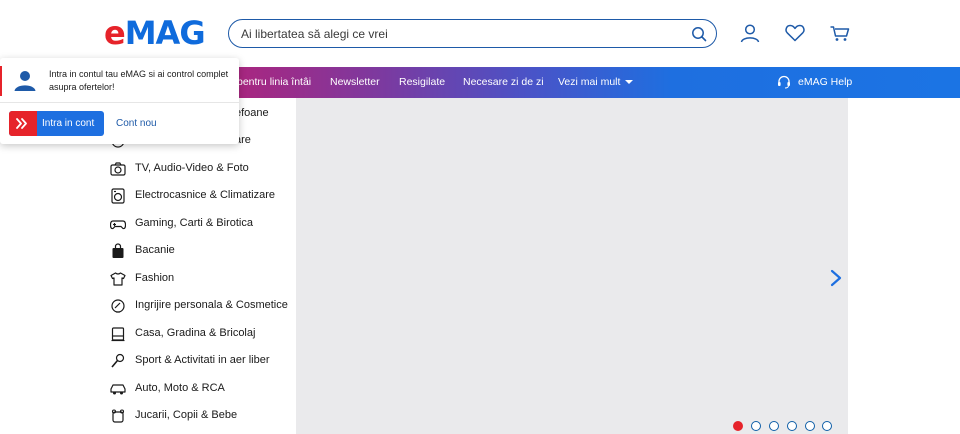  Describe the element at coordinates (836, 278) in the screenshot. I see `carousel-next-icon` at that location.